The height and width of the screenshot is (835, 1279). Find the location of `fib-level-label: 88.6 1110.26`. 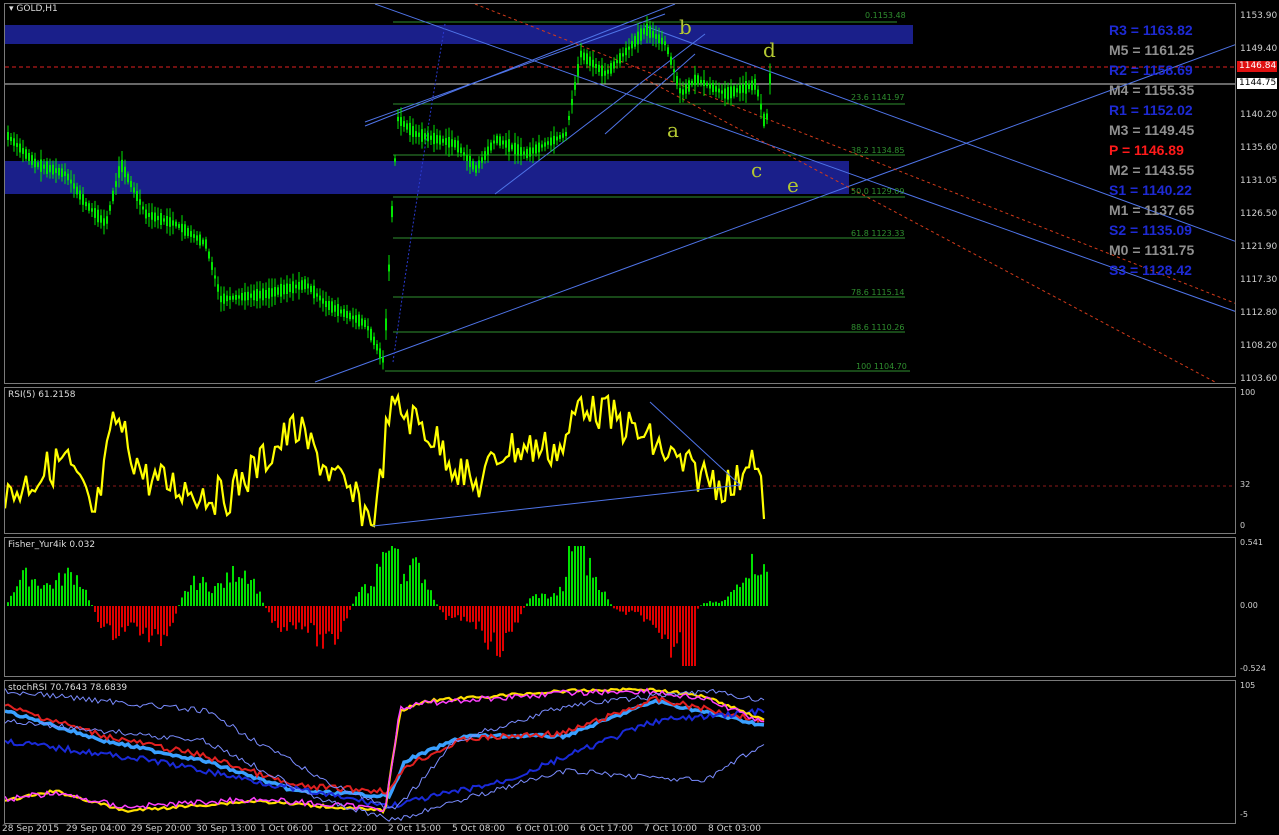

fib-level-label: 88.6 1110.26 is located at coordinates (878, 327).